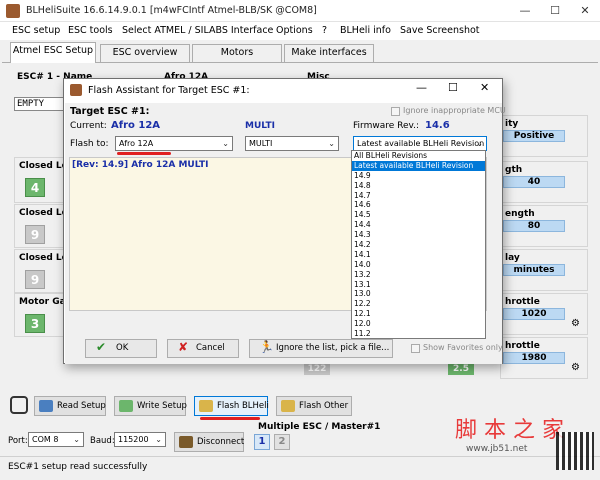  Describe the element at coordinates (162, 406) in the screenshot. I see `write-setup-label: Write Setup` at that location.